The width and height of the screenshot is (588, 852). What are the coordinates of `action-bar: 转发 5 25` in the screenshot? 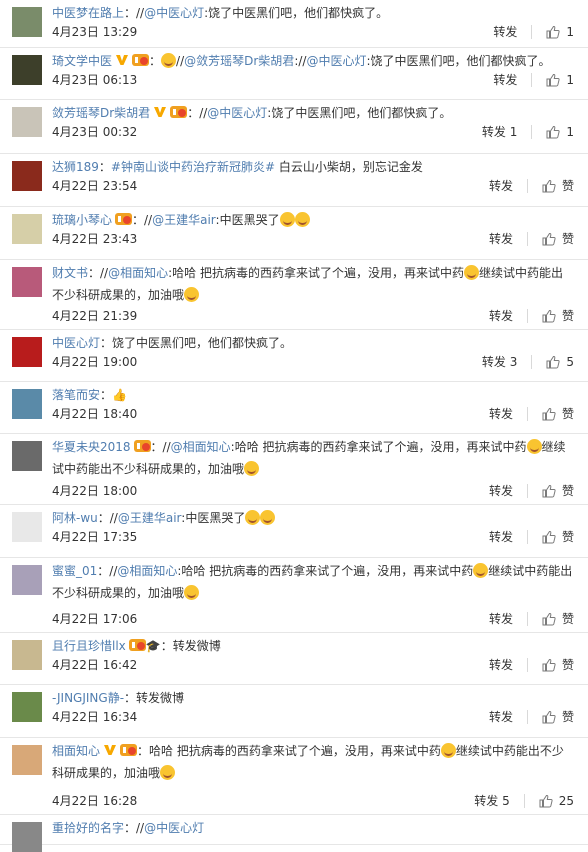 It's located at (524, 800).